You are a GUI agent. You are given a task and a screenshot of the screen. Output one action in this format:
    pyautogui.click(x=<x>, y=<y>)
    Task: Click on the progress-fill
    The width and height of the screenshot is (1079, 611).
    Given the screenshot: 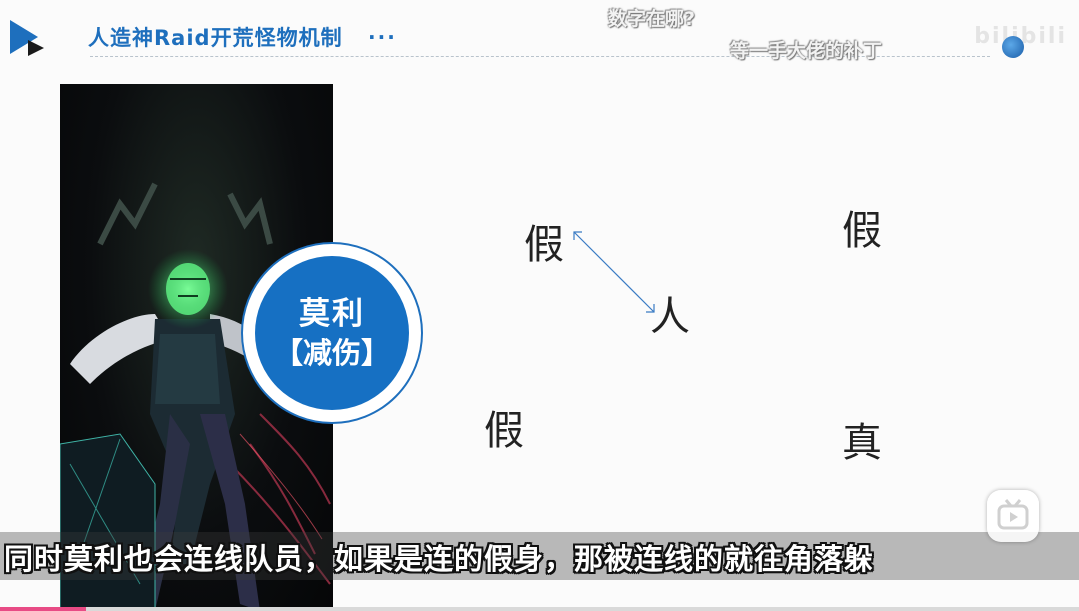 What is the action you would take?
    pyautogui.click(x=43, y=609)
    